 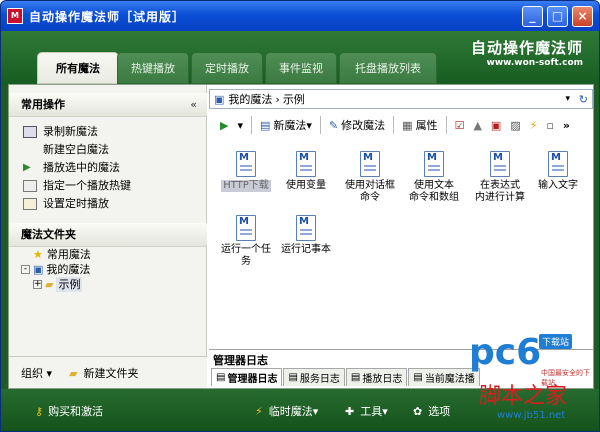 I want to click on refresh-icon: ↻, so click(x=583, y=99).